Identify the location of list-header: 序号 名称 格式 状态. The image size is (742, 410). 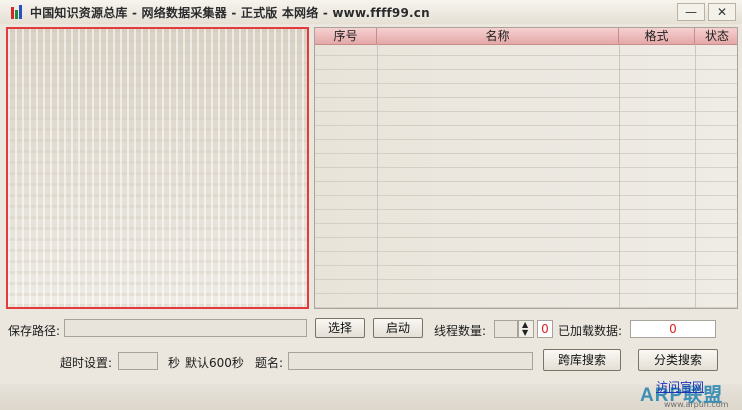
(526, 36).